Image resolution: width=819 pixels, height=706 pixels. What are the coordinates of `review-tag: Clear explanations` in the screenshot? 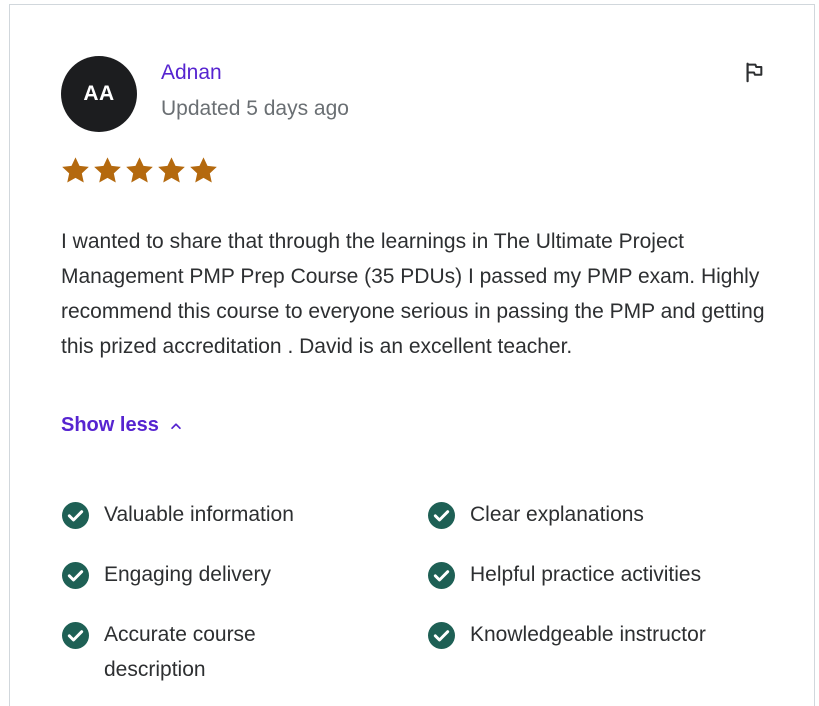 It's located at (605, 514).